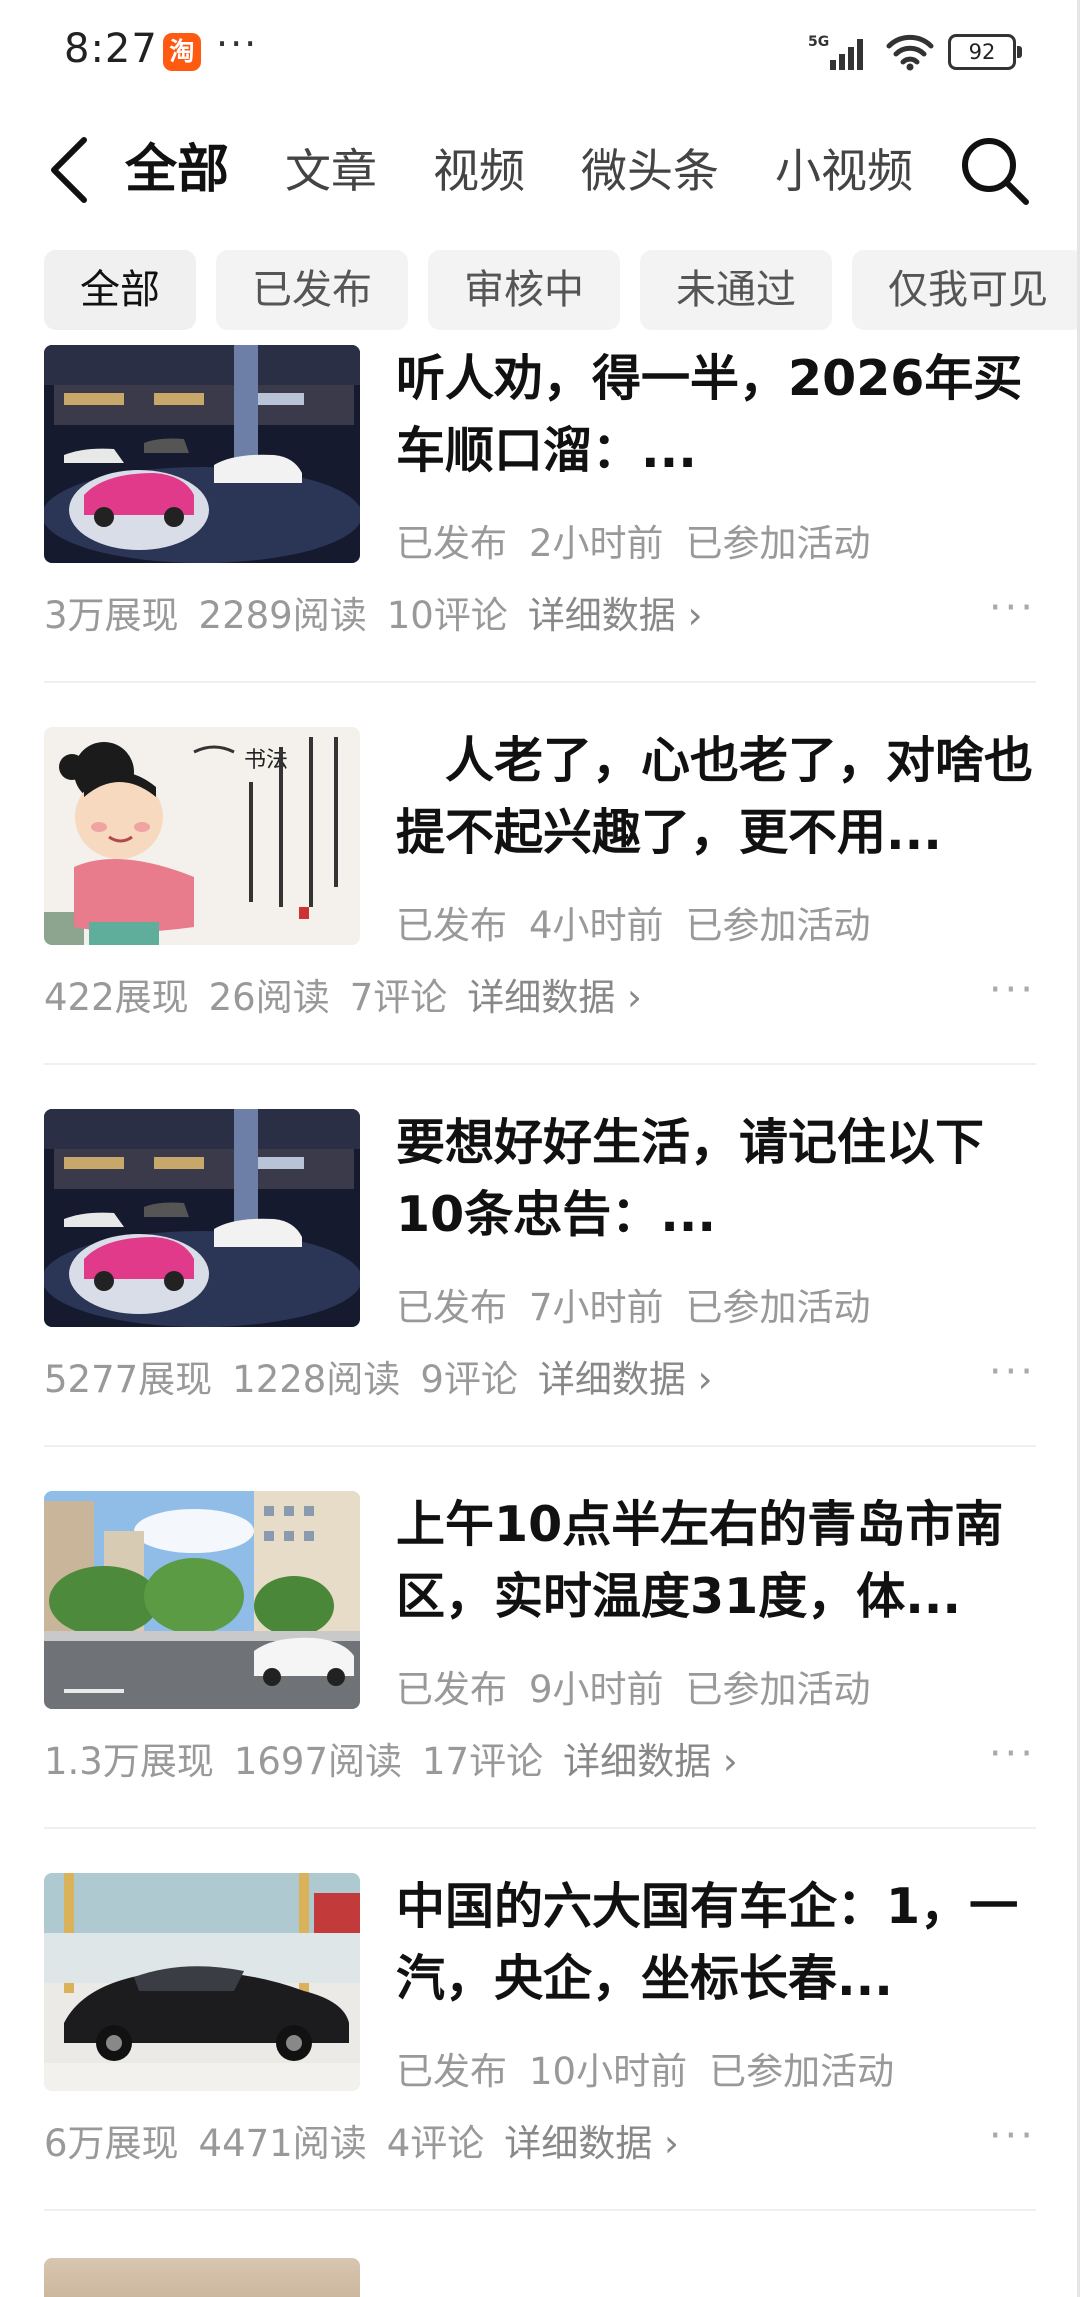 The width and height of the screenshot is (1080, 2297). I want to click on top-nav: 全部 文章 视频 微头条 小视频, so click(540, 170).